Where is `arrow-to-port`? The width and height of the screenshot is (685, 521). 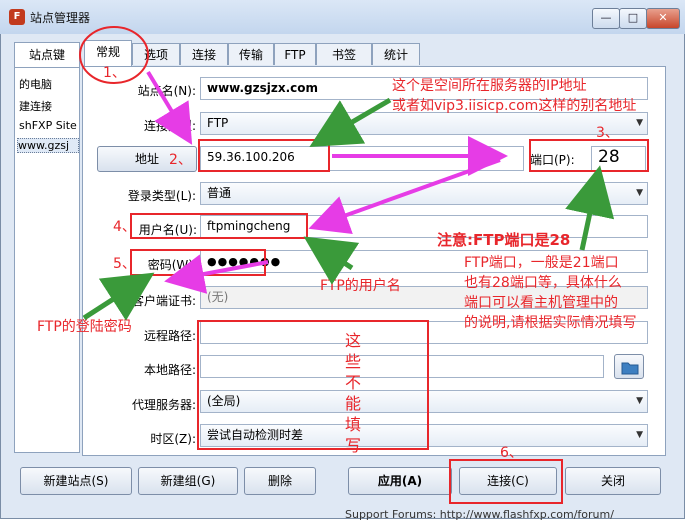 arrow-to-port is located at coordinates (590, 208).